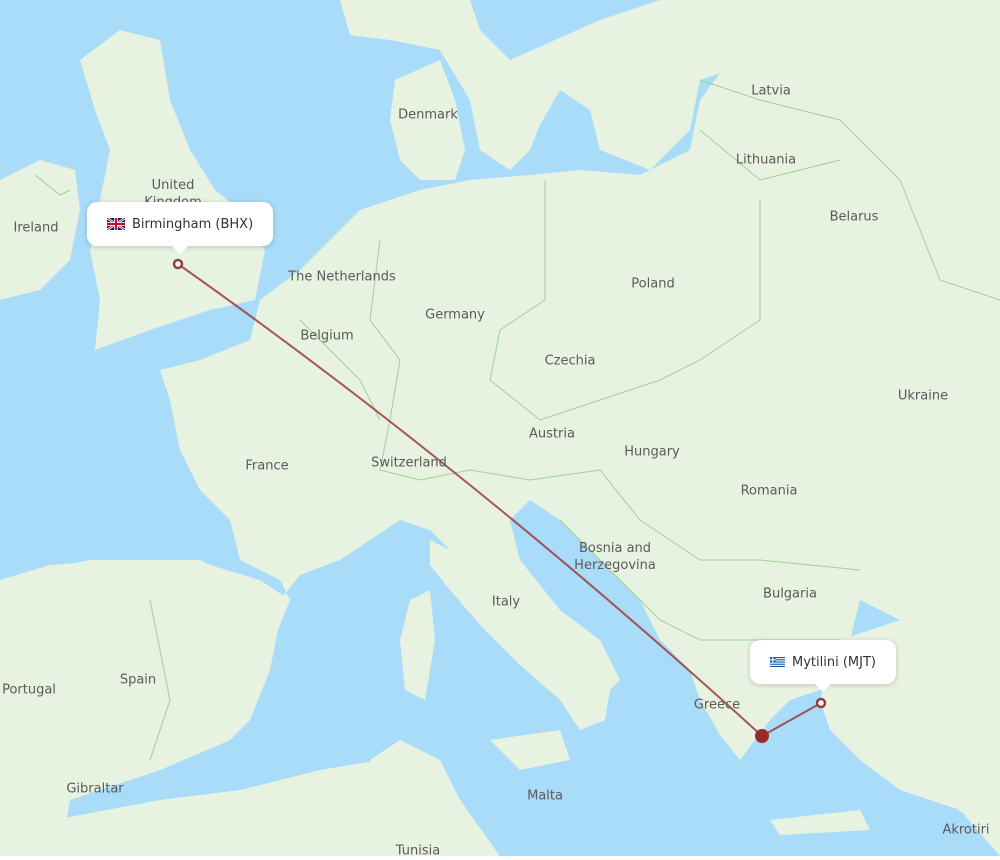 Image resolution: width=1000 pixels, height=860 pixels. Describe the element at coordinates (653, 284) in the screenshot. I see `label-poland: Poland` at that location.